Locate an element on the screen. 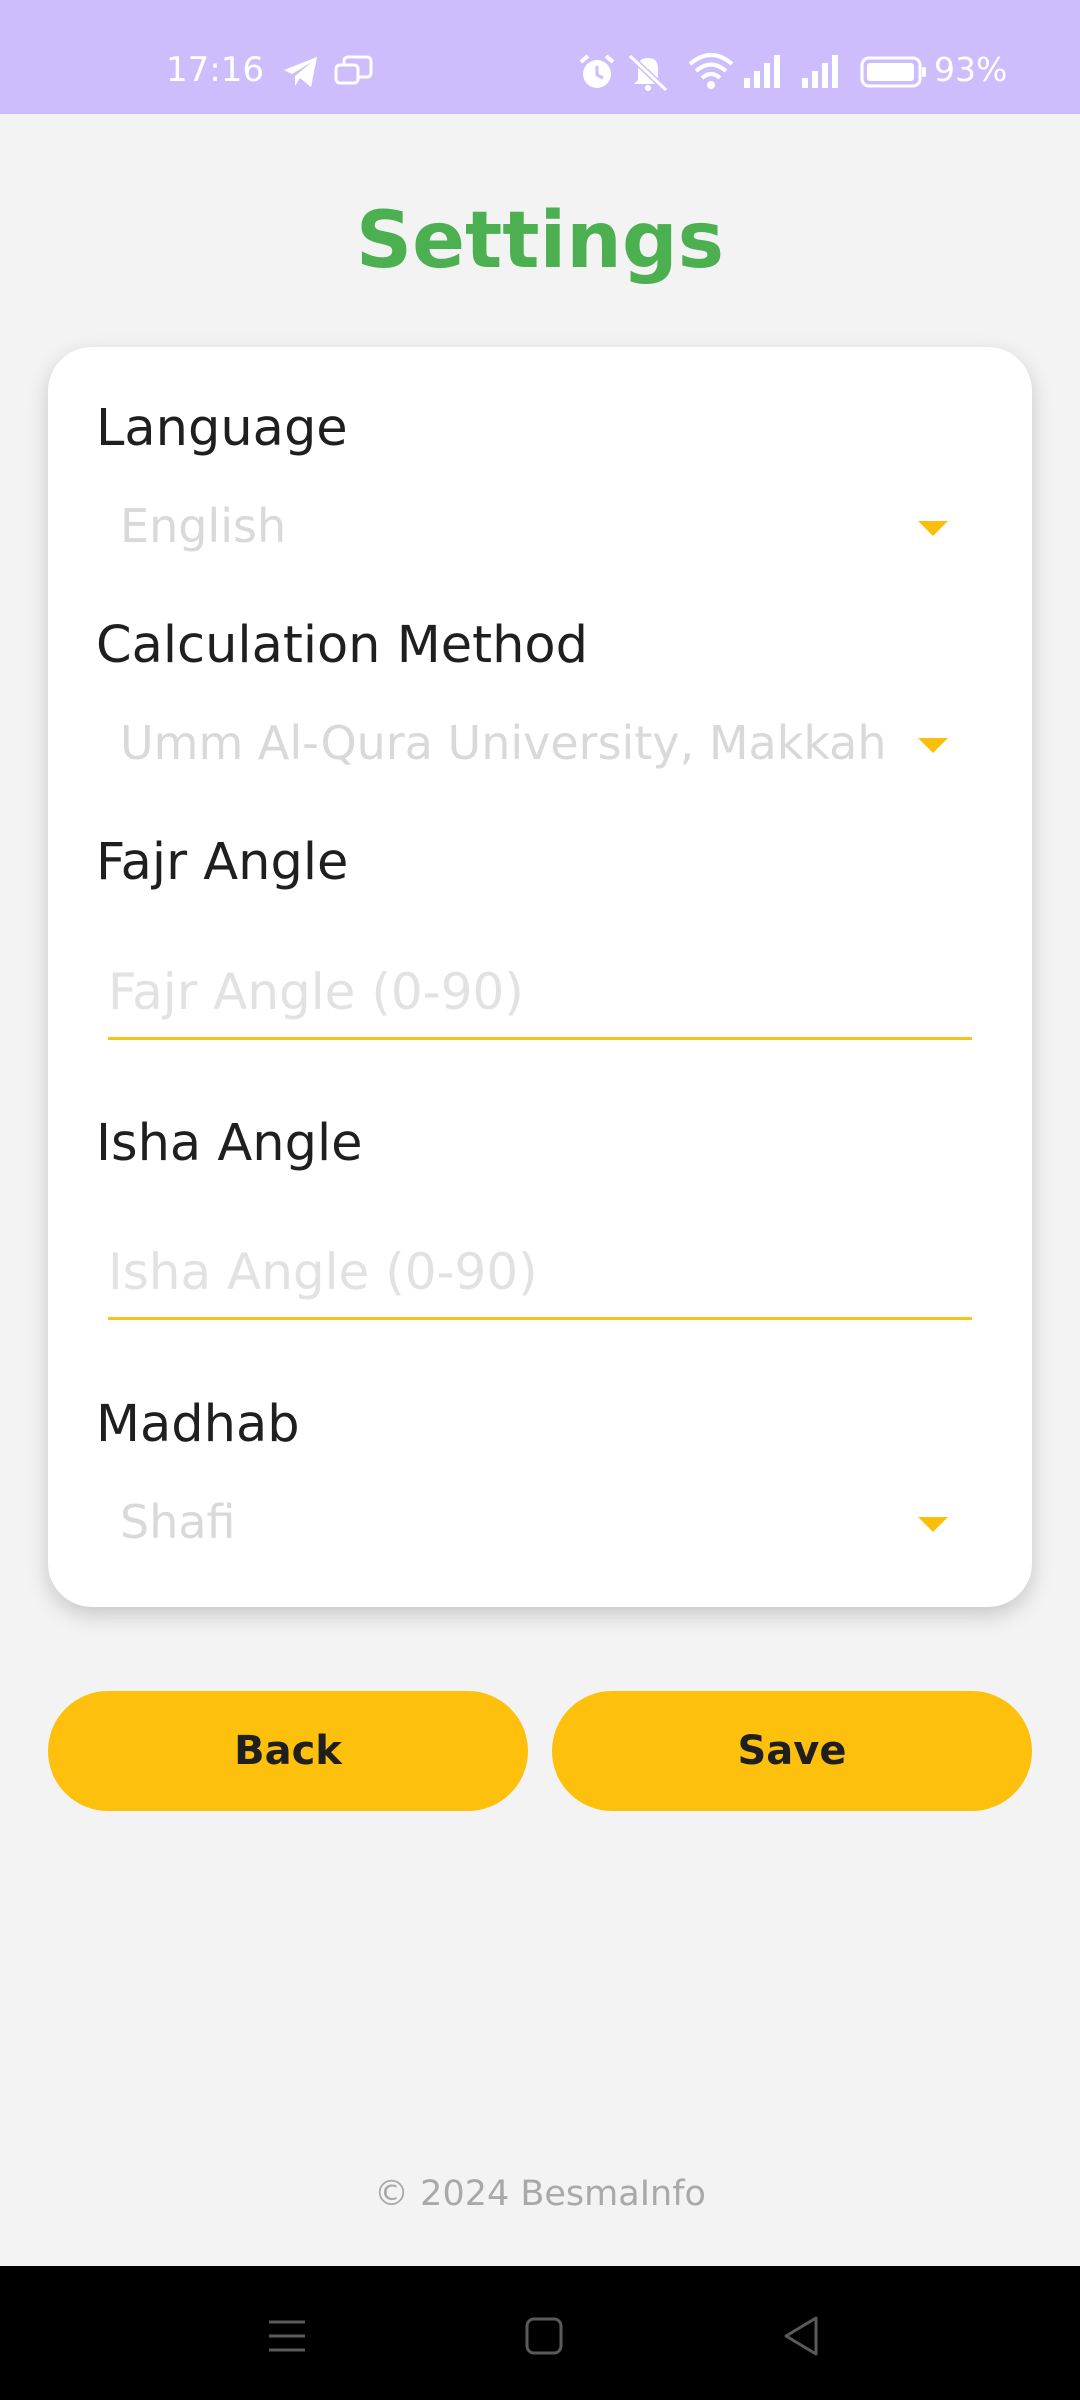 The width and height of the screenshot is (1080, 2400). back-icon is located at coordinates (802, 2336).